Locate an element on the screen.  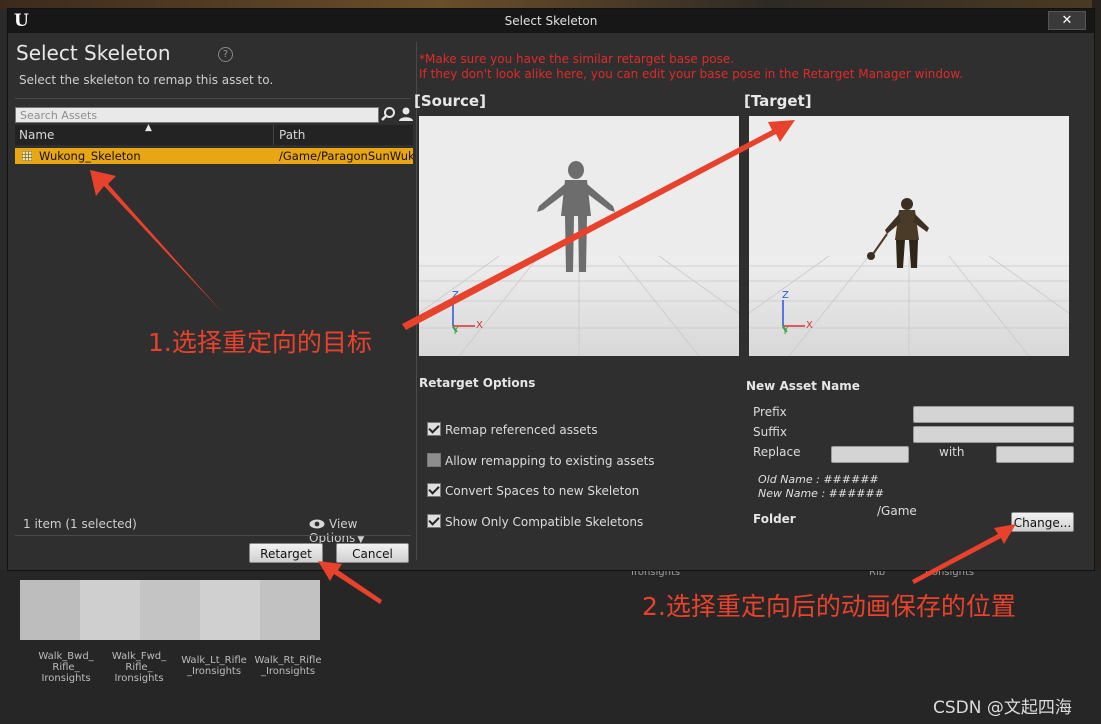
prefix-label: Prefix is located at coordinates (770, 412).